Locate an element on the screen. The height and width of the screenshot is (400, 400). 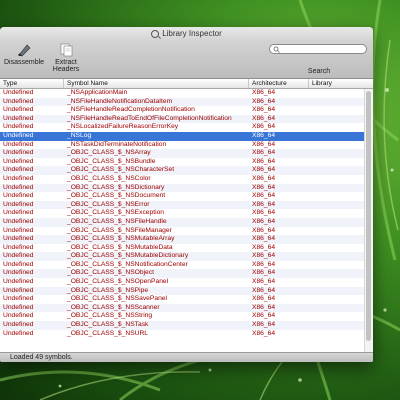
row-symbol-cell: _OBJC_CLASS_$_NSDictionary is located at coordinates (116, 187).